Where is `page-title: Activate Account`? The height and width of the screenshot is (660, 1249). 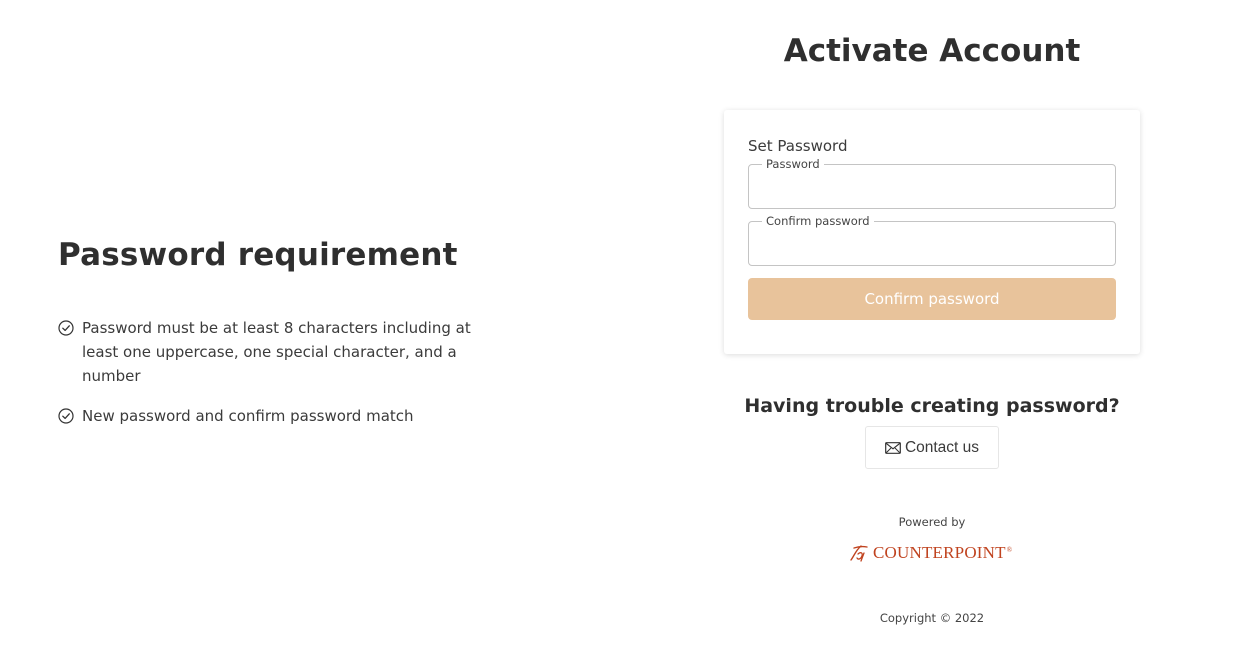 page-title: Activate Account is located at coordinates (932, 51).